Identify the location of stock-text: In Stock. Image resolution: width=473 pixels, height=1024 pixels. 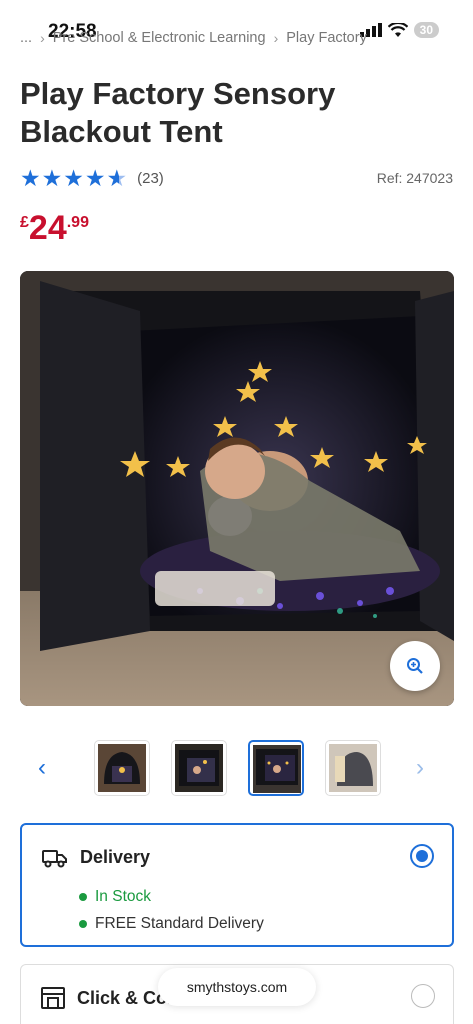
(123, 896).